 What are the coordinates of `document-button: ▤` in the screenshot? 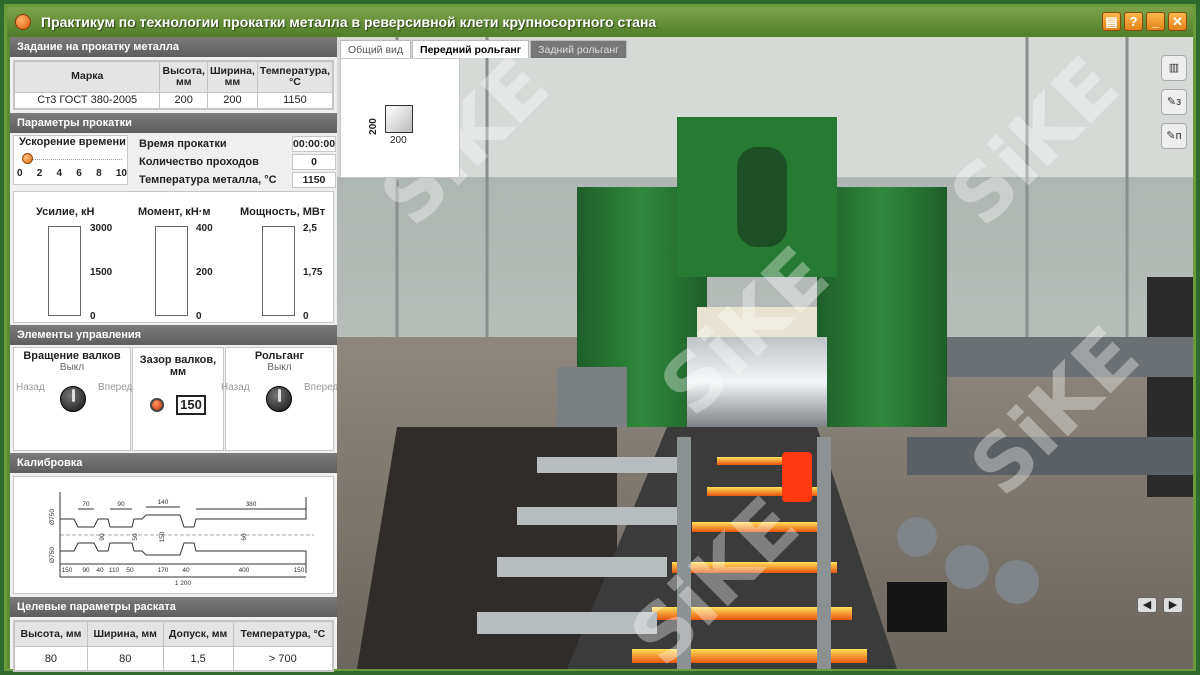 It's located at (1111, 21).